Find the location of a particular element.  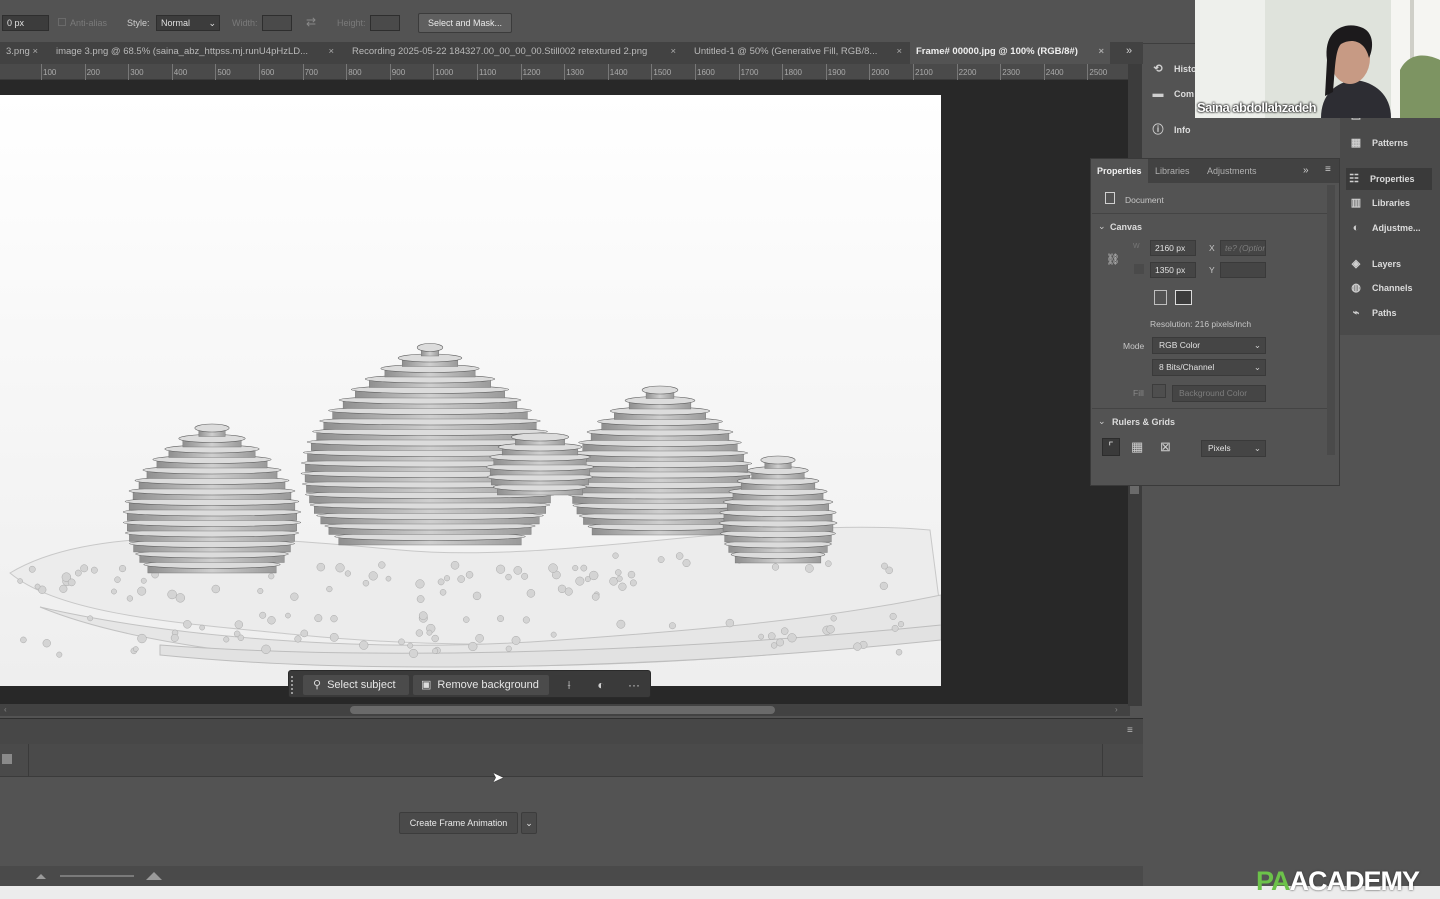

y-input is located at coordinates (1243, 270).